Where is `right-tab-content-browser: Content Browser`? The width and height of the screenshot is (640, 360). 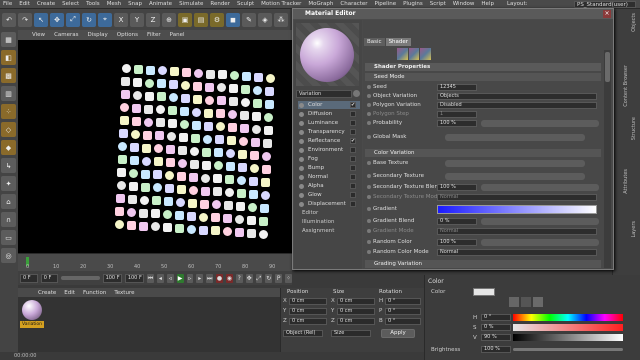
right-tab-content-browser: Content Browser is located at coordinates (626, 86).